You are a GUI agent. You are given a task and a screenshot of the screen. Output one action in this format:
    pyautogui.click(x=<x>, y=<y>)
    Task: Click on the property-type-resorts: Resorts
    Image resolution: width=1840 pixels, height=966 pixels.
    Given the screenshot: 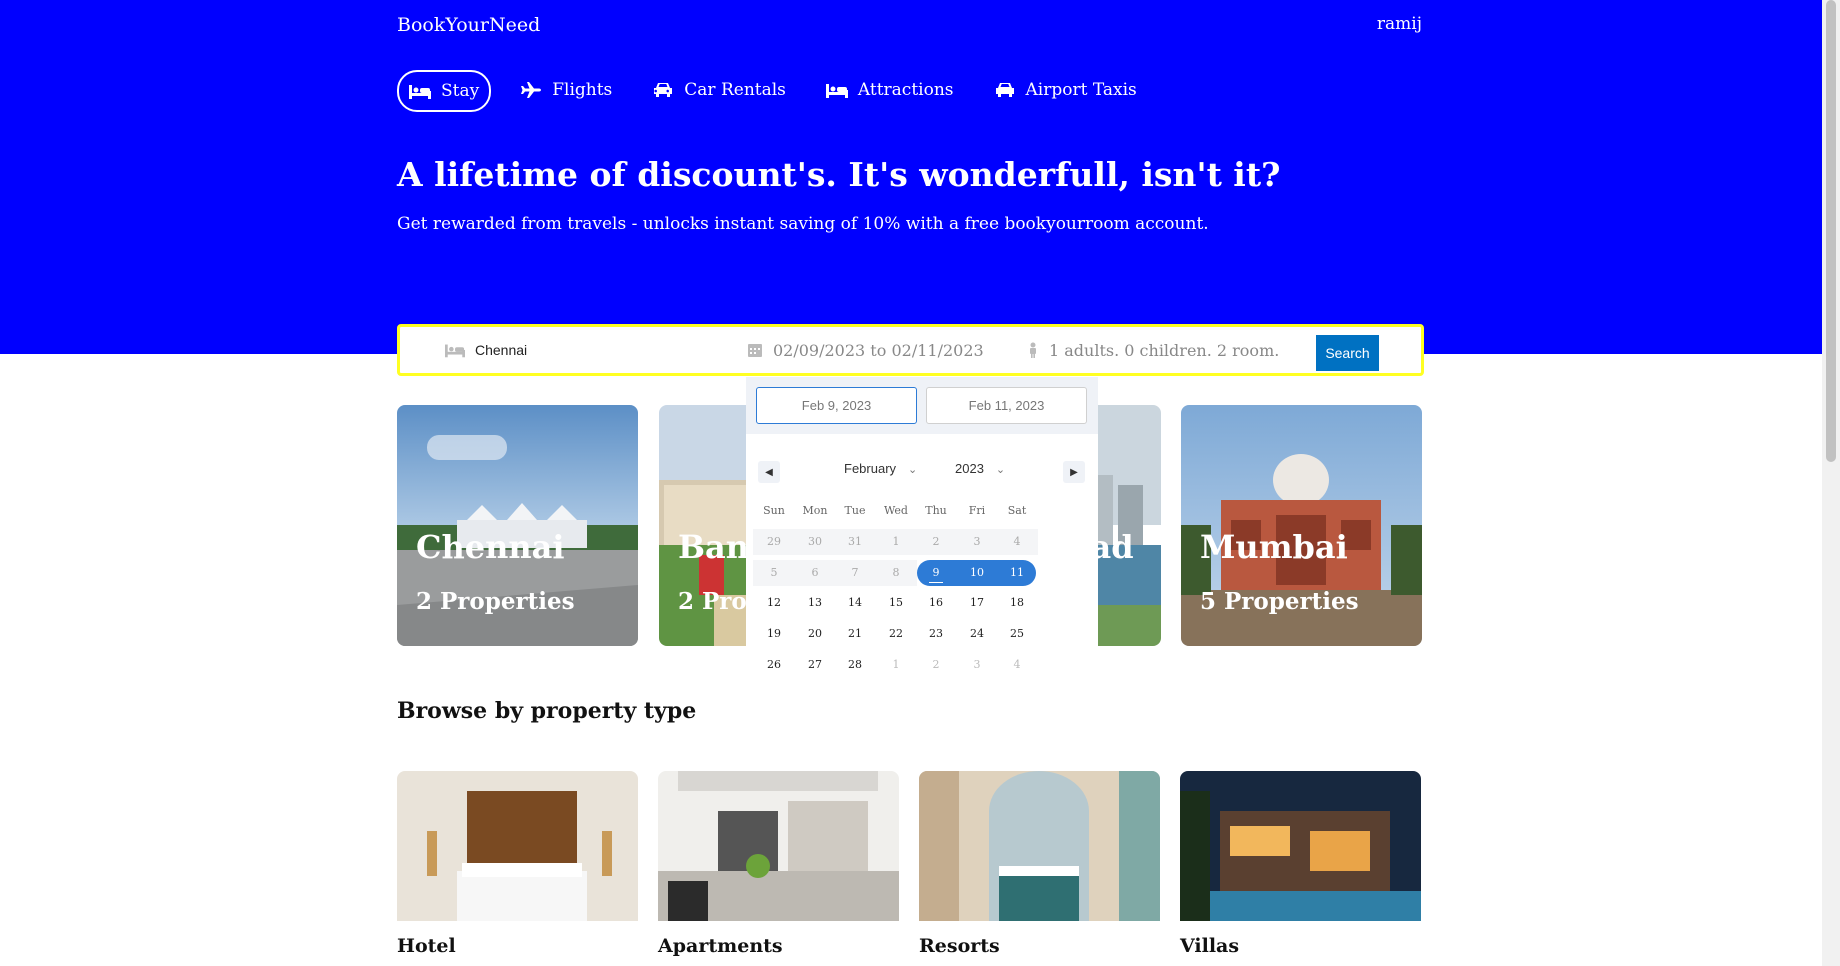 What is the action you would take?
    pyautogui.click(x=1039, y=864)
    